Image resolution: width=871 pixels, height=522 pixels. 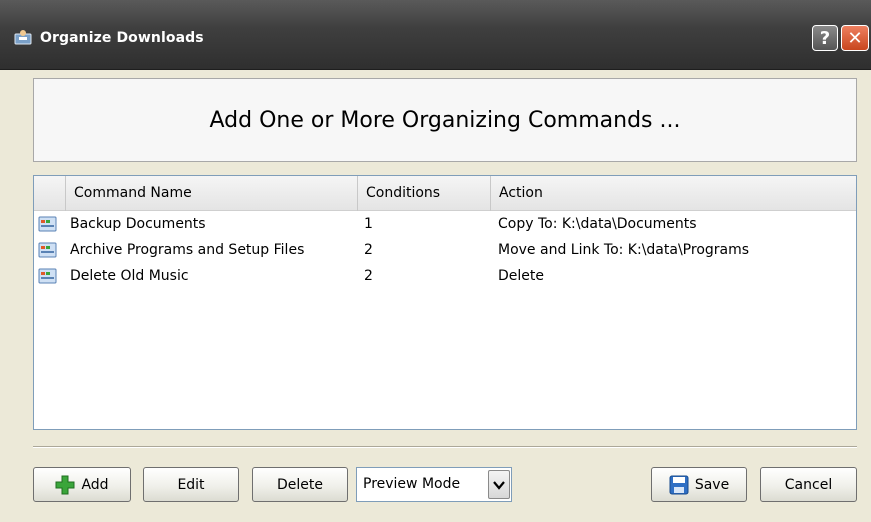 What do you see at coordinates (445, 447) in the screenshot?
I see `separator` at bounding box center [445, 447].